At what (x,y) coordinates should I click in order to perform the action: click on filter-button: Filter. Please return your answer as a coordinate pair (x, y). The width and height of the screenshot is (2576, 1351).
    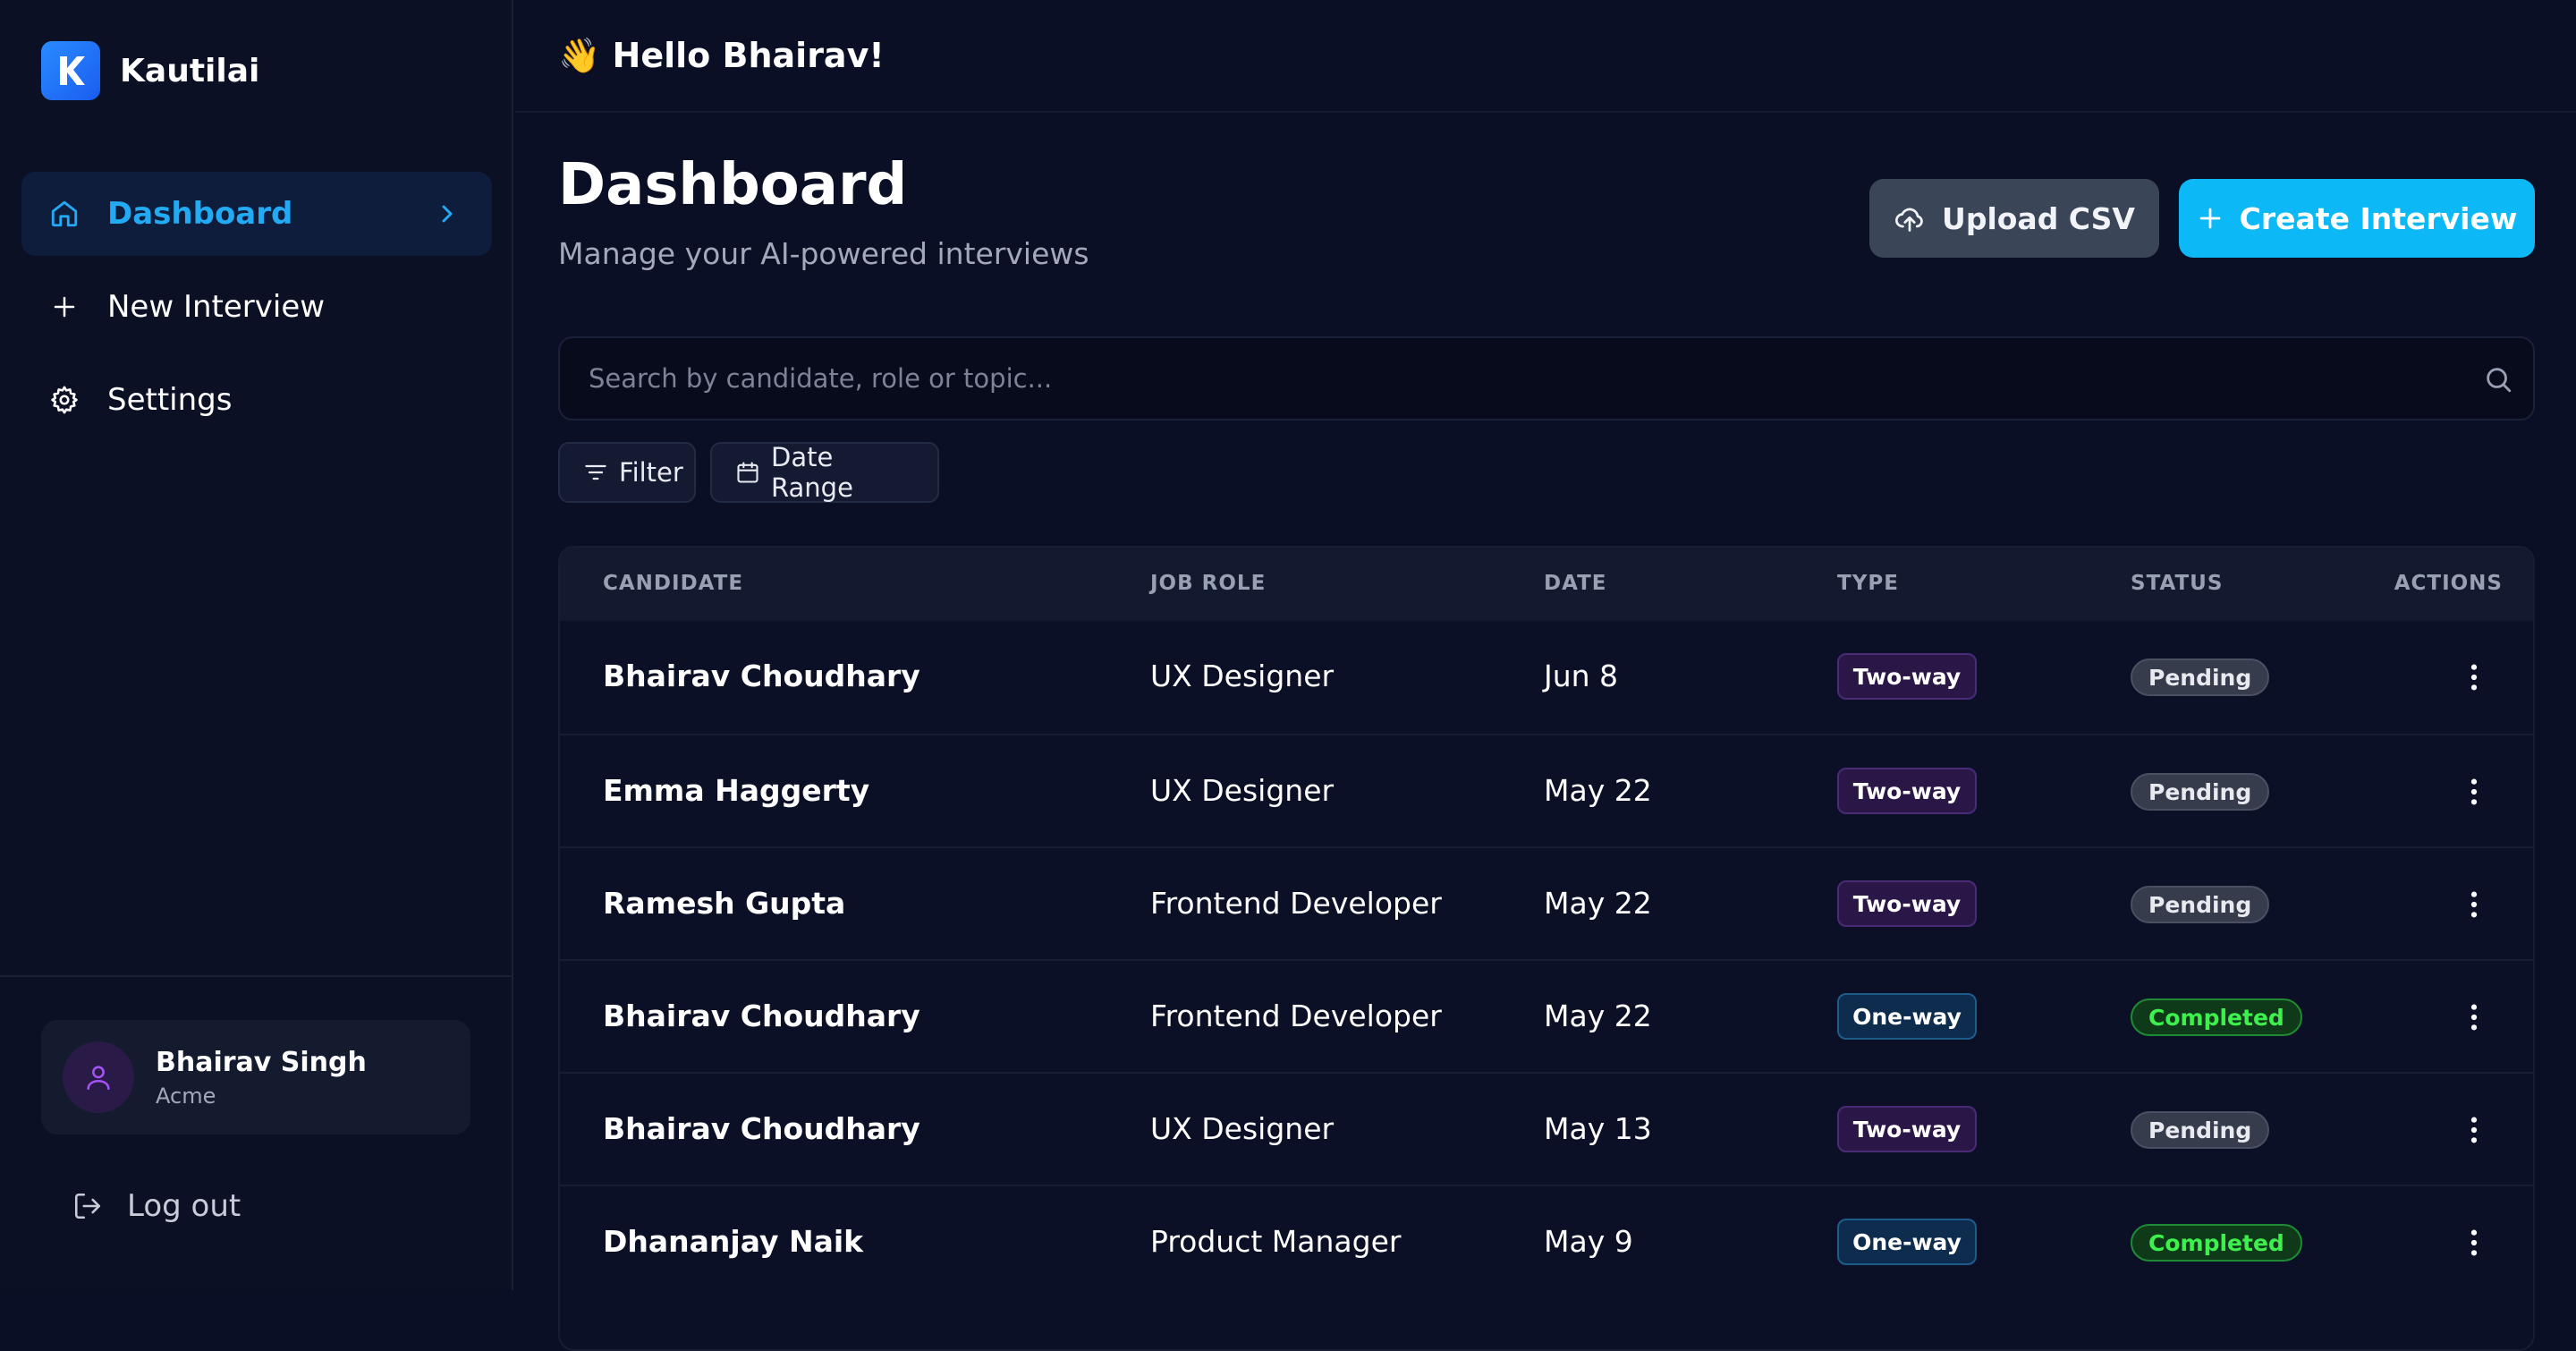
    Looking at the image, I should click on (627, 473).